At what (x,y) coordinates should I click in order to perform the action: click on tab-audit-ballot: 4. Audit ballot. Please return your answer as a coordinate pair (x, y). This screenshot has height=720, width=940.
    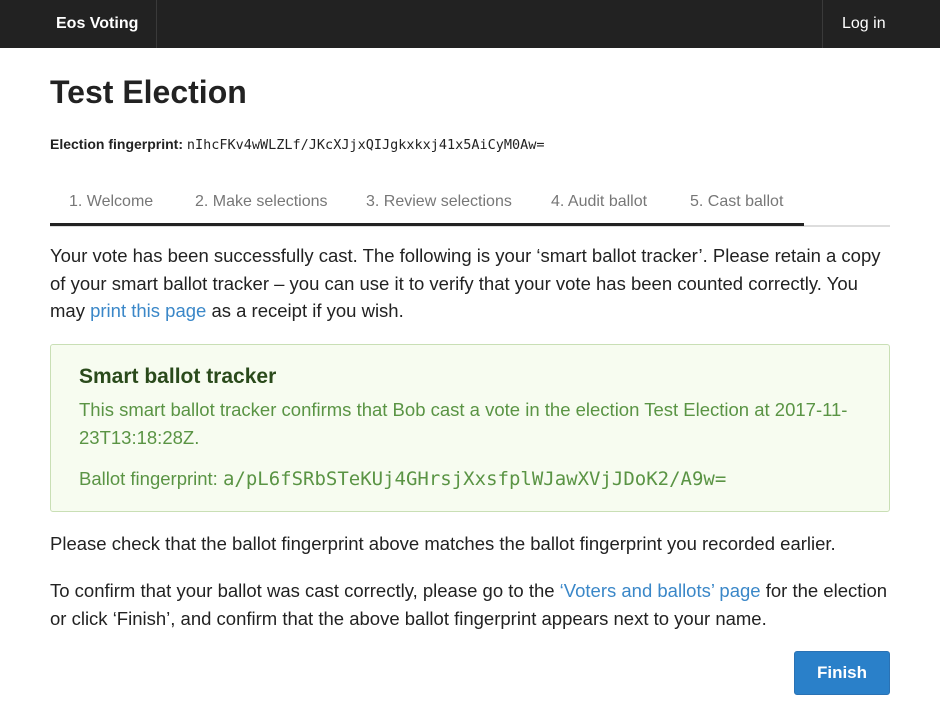
    Looking at the image, I should click on (599, 203).